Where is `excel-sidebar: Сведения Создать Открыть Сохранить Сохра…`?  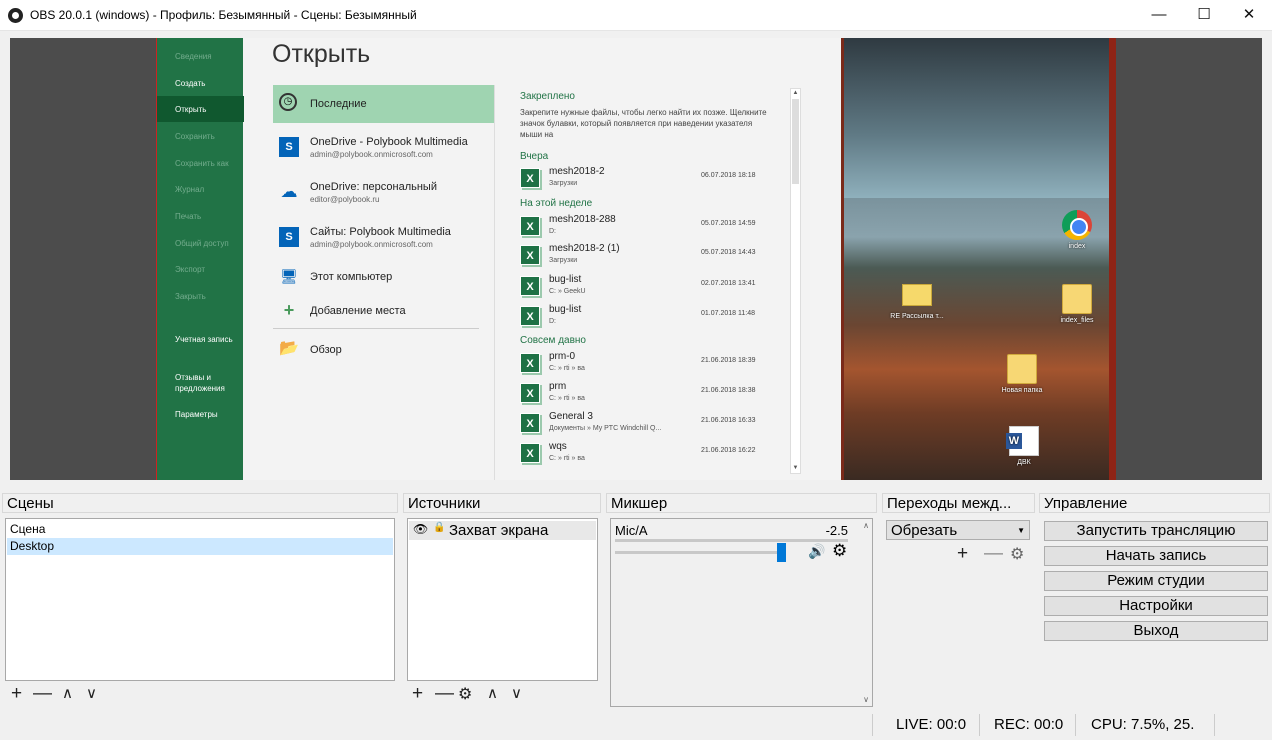 excel-sidebar: Сведения Создать Открыть Сохранить Сохра… is located at coordinates (200, 259).